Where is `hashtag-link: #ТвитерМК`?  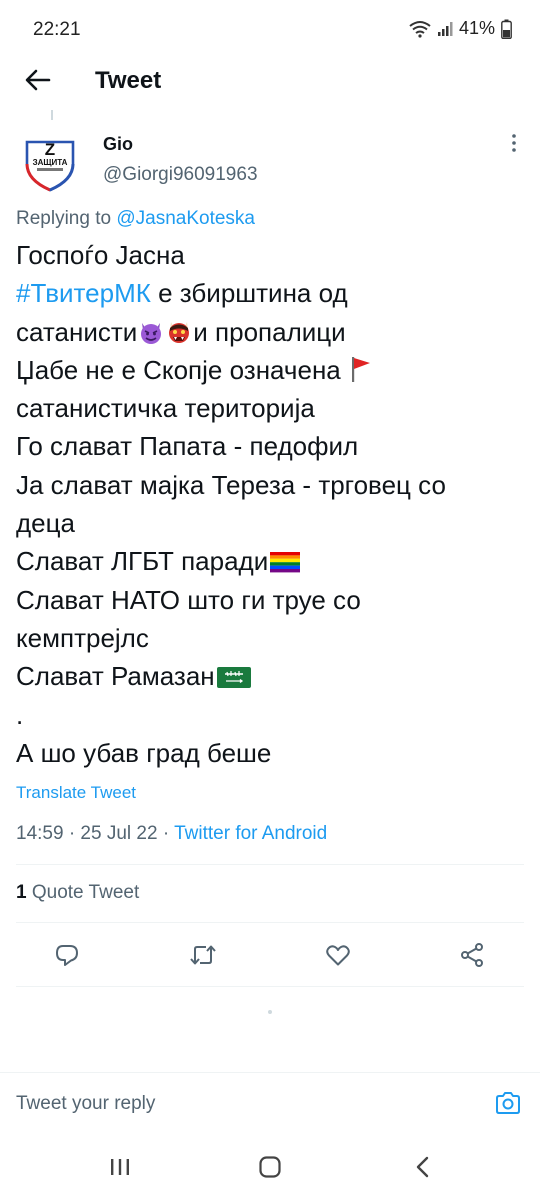 hashtag-link: #ТвитерМК is located at coordinates (83, 293).